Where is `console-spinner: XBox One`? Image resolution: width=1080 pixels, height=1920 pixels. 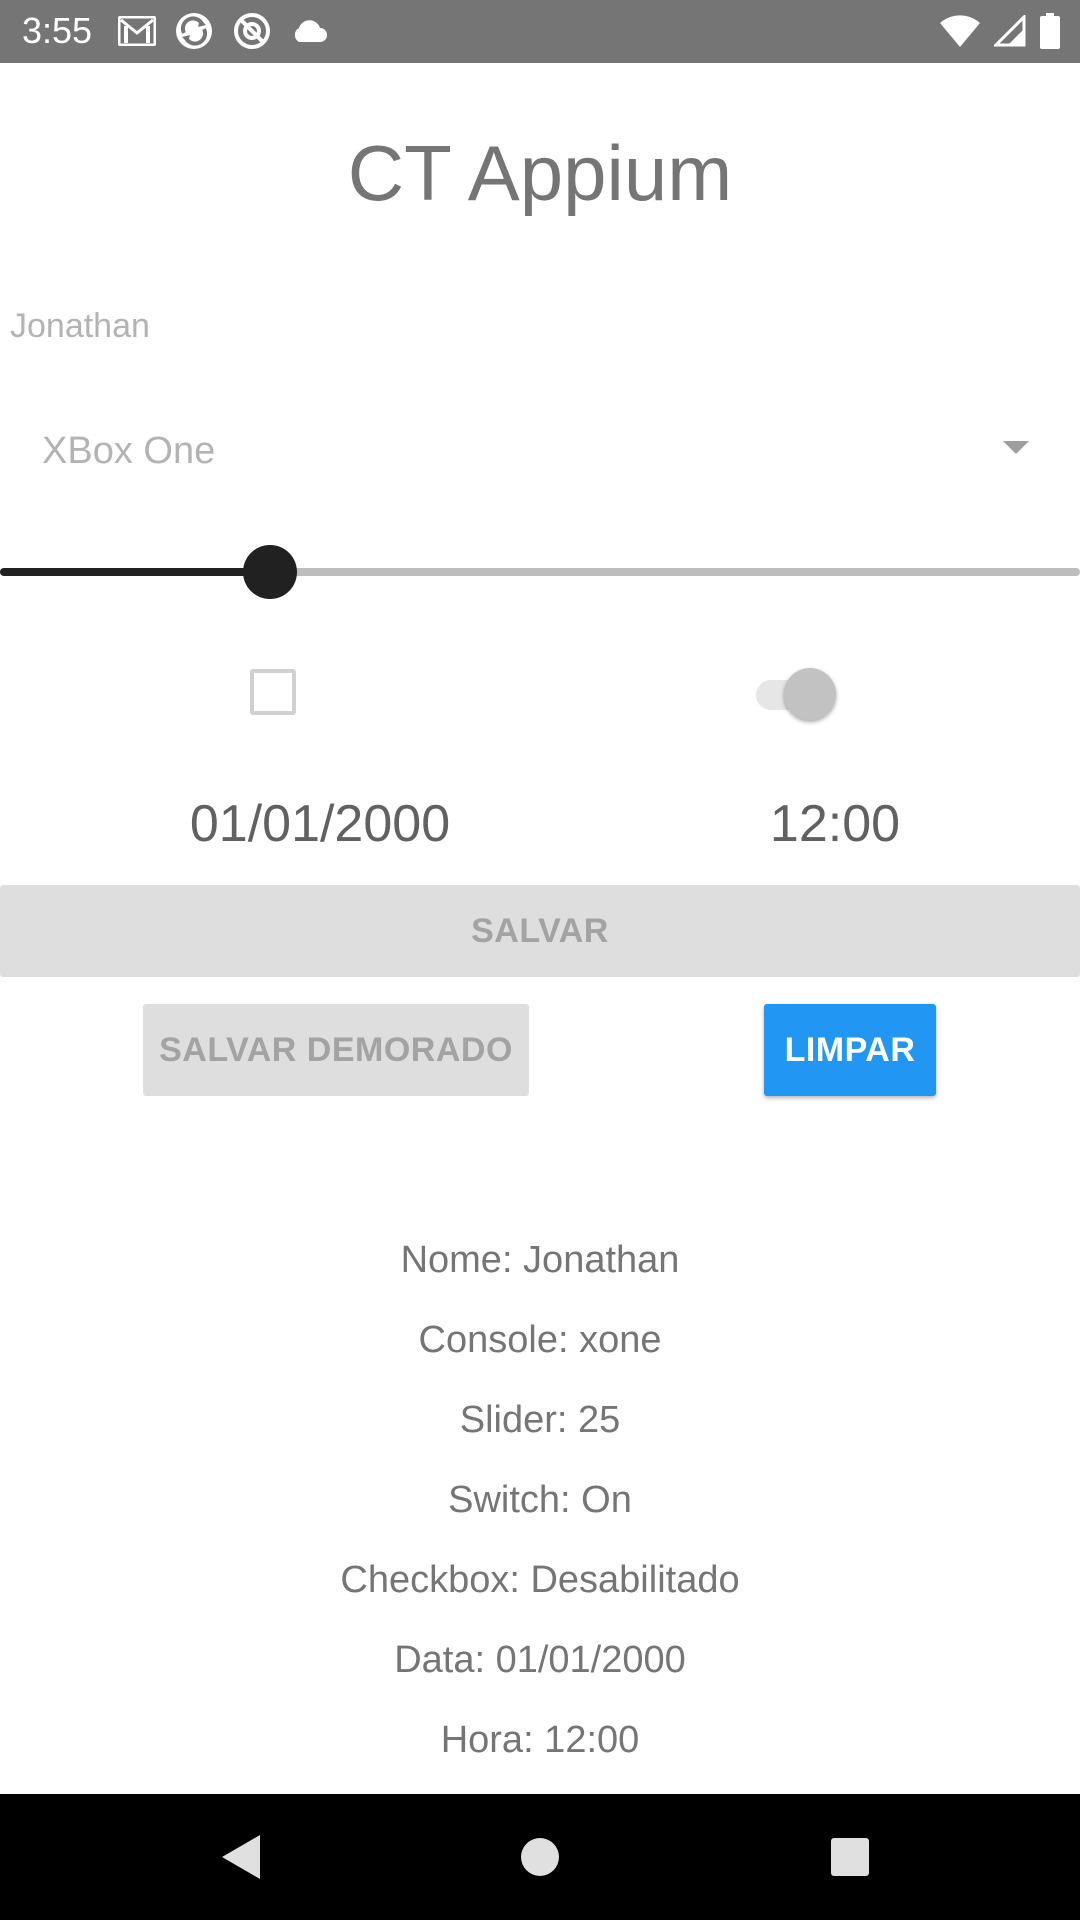
console-spinner: XBox One is located at coordinates (540, 451).